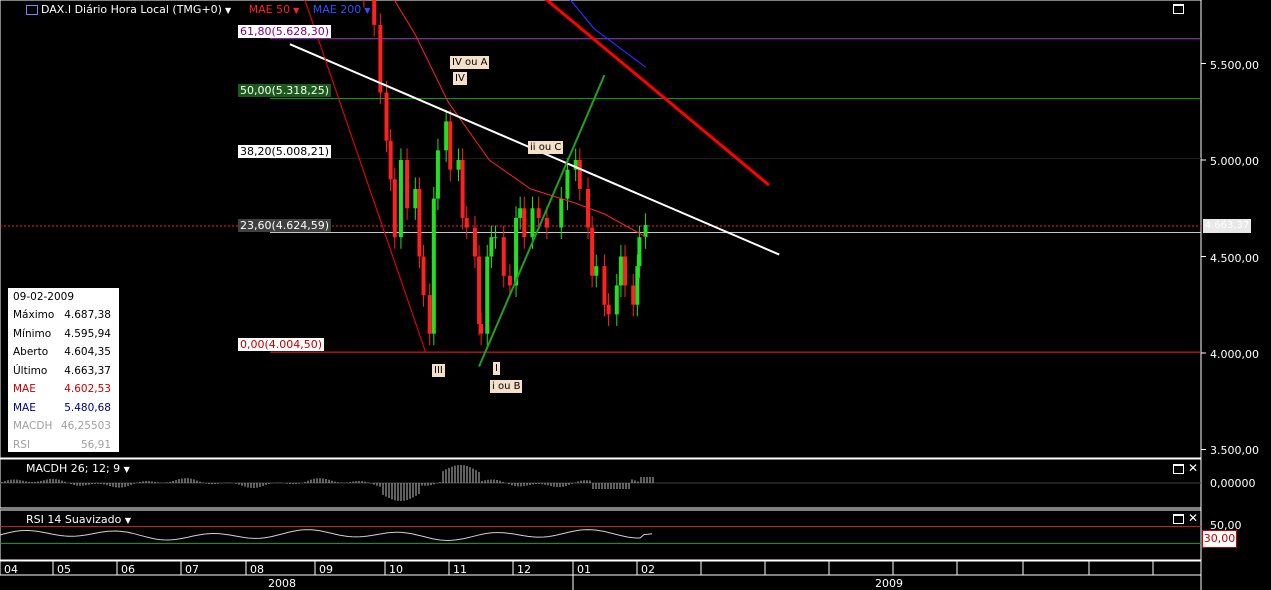  I want to click on info-row: Mínimo 4.595,94, so click(64, 335).